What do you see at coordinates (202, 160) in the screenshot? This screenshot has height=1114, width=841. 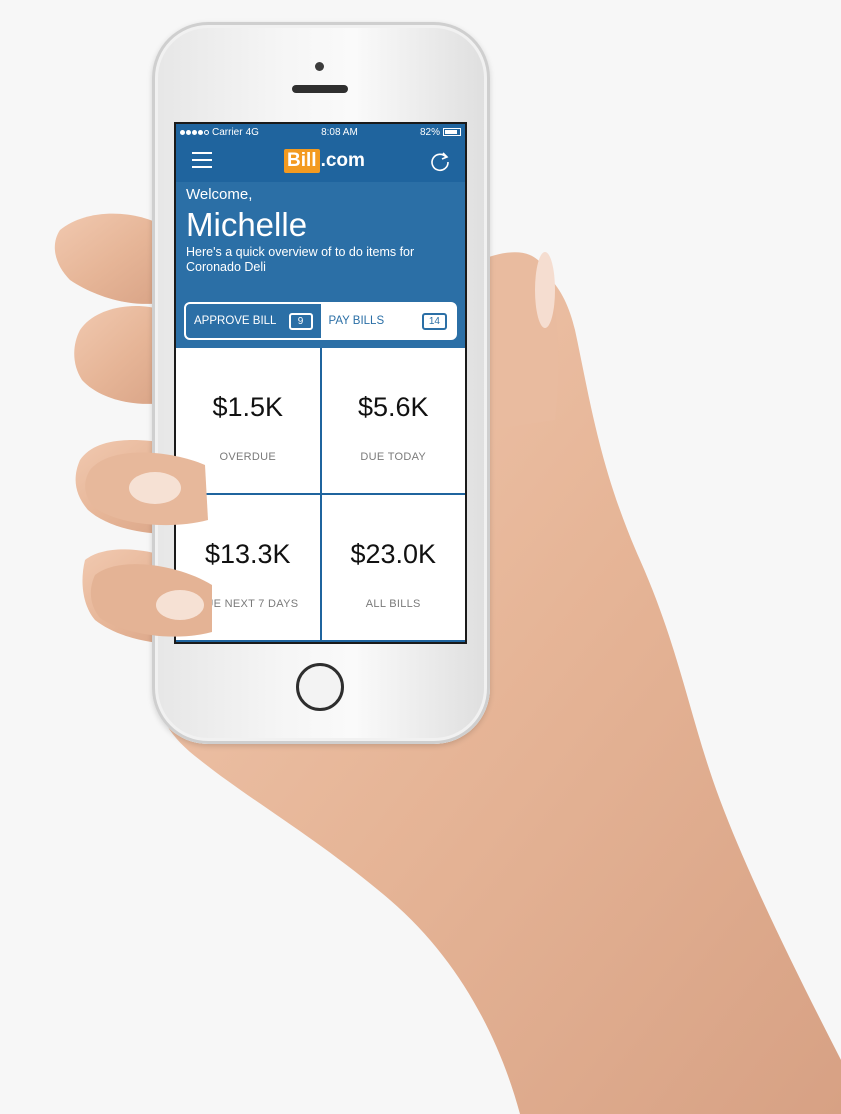 I see `hamburger-menu-icon` at bounding box center [202, 160].